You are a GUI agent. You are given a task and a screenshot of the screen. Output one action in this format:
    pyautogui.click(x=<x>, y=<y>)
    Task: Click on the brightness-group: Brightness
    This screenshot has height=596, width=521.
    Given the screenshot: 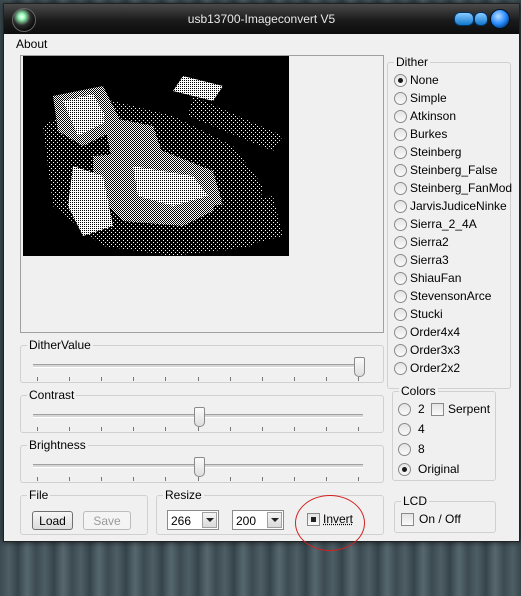 What is the action you would take?
    pyautogui.click(x=202, y=460)
    